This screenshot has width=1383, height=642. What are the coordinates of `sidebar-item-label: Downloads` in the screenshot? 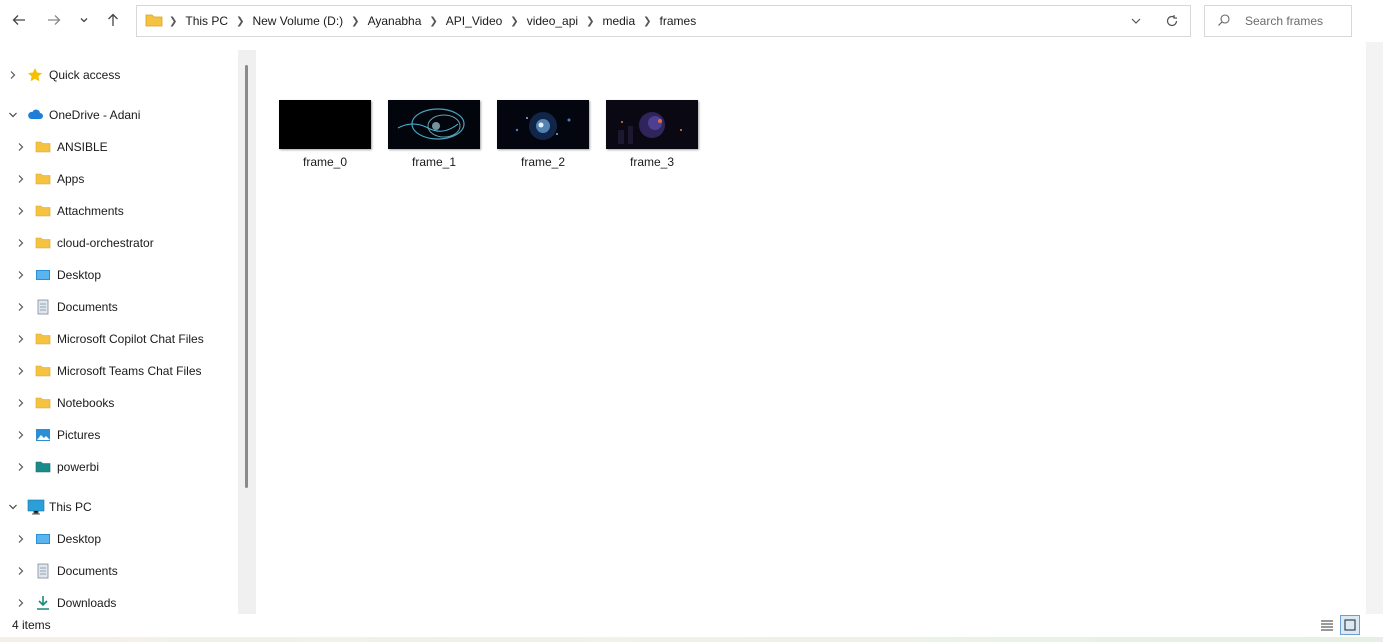 It's located at (87, 603).